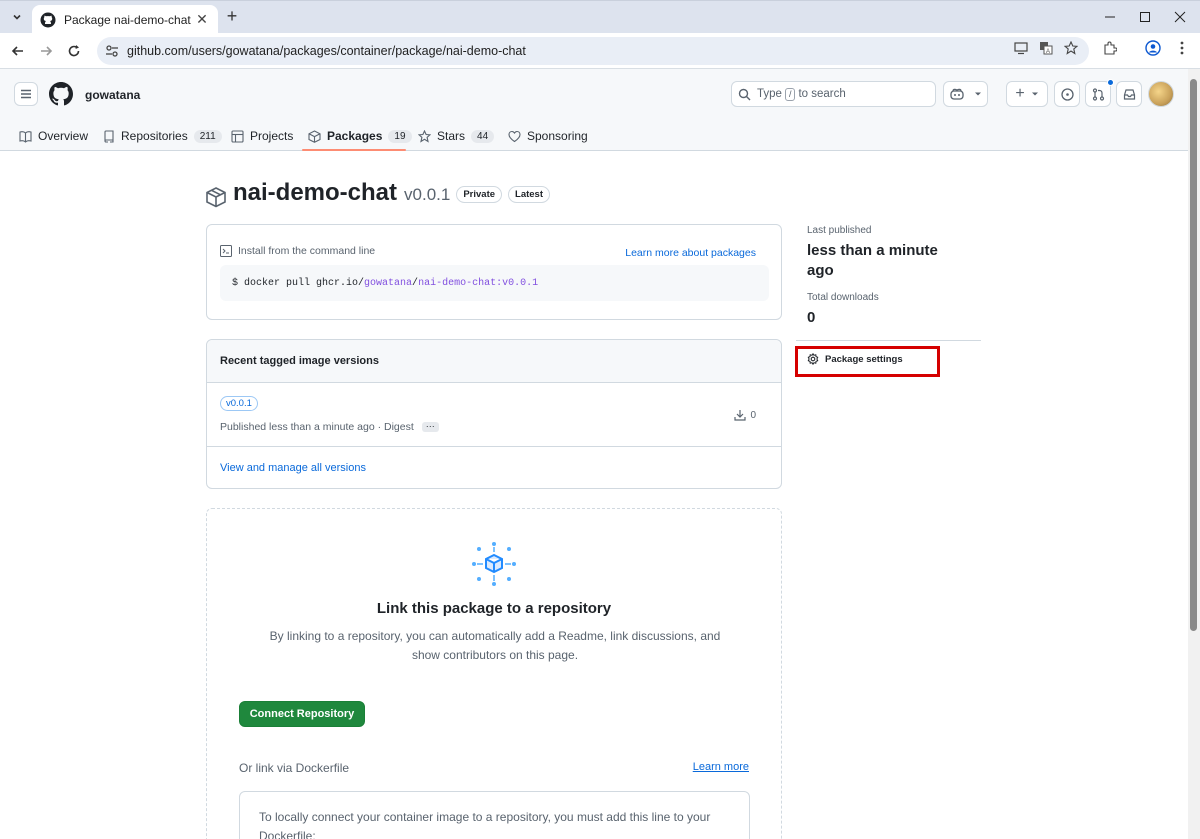 The image size is (1200, 839). What do you see at coordinates (811, 317) in the screenshot?
I see `total-downloads-value: 0` at bounding box center [811, 317].